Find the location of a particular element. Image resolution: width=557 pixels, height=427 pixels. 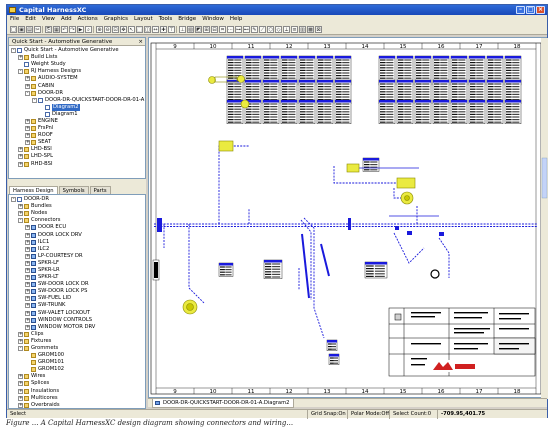

toolbar-tool-icon: ✂ is located at coordinates (37, 29).